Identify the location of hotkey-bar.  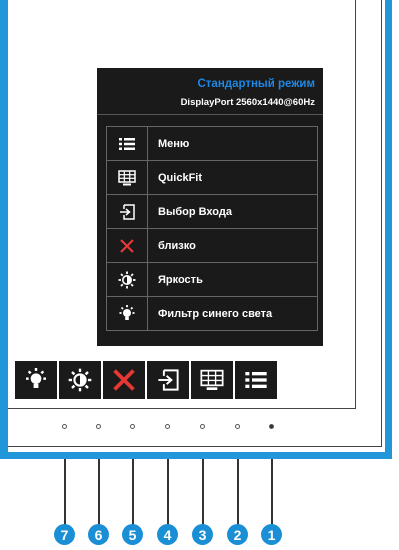
(170, 380).